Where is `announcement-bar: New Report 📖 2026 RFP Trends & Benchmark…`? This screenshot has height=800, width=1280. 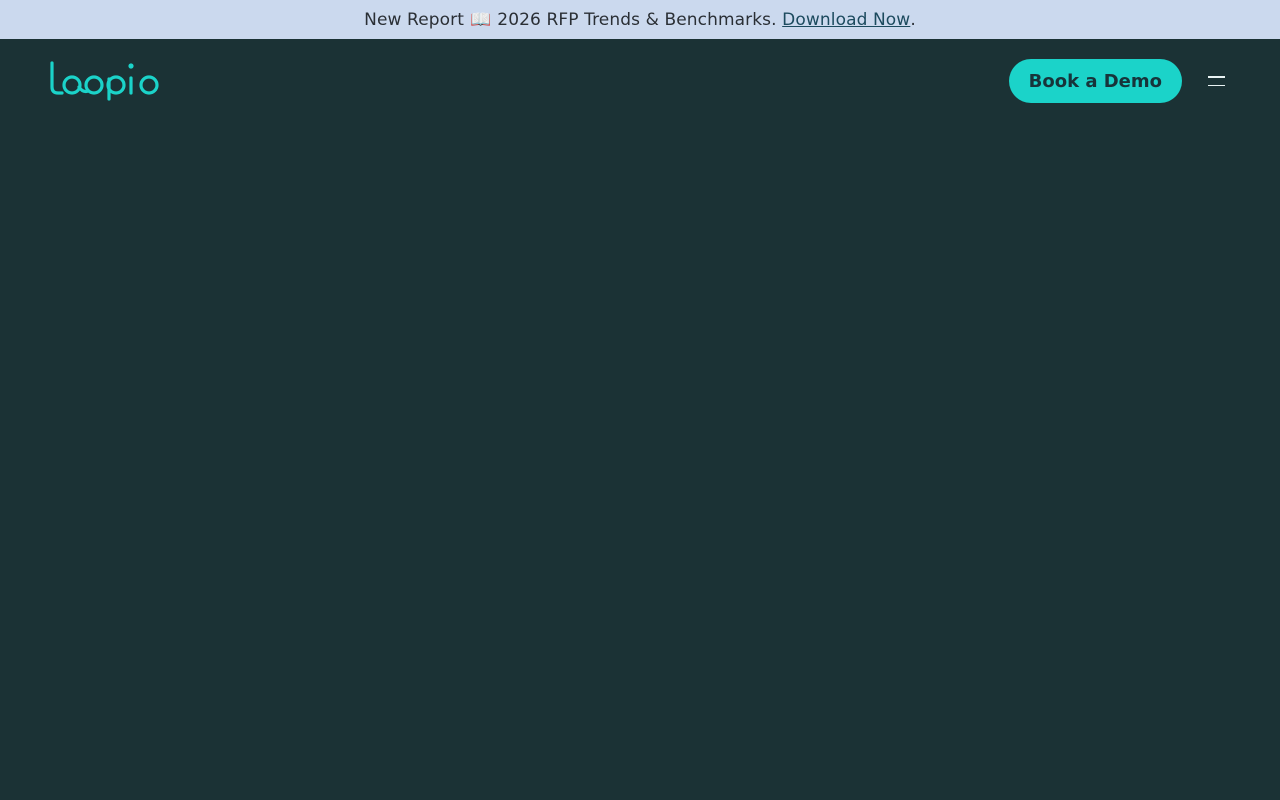 announcement-bar: New Report 📖 2026 RFP Trends & Benchmark… is located at coordinates (640, 19).